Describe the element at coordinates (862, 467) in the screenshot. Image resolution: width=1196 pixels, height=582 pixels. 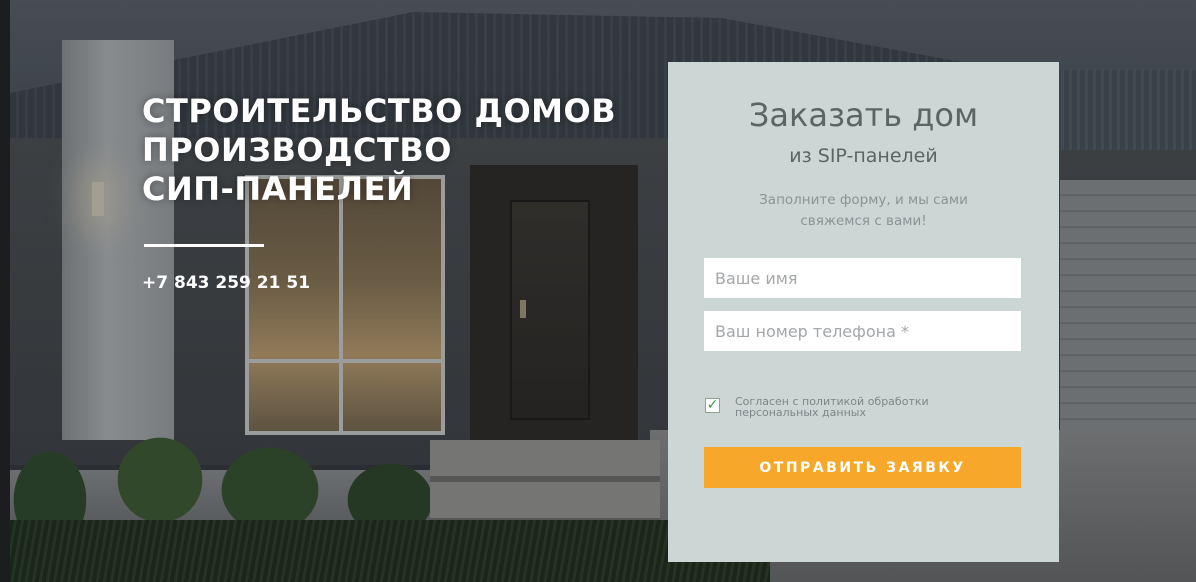
I see `submit-button: ОТПРАВИТЬ ЗАЯВКУ` at that location.